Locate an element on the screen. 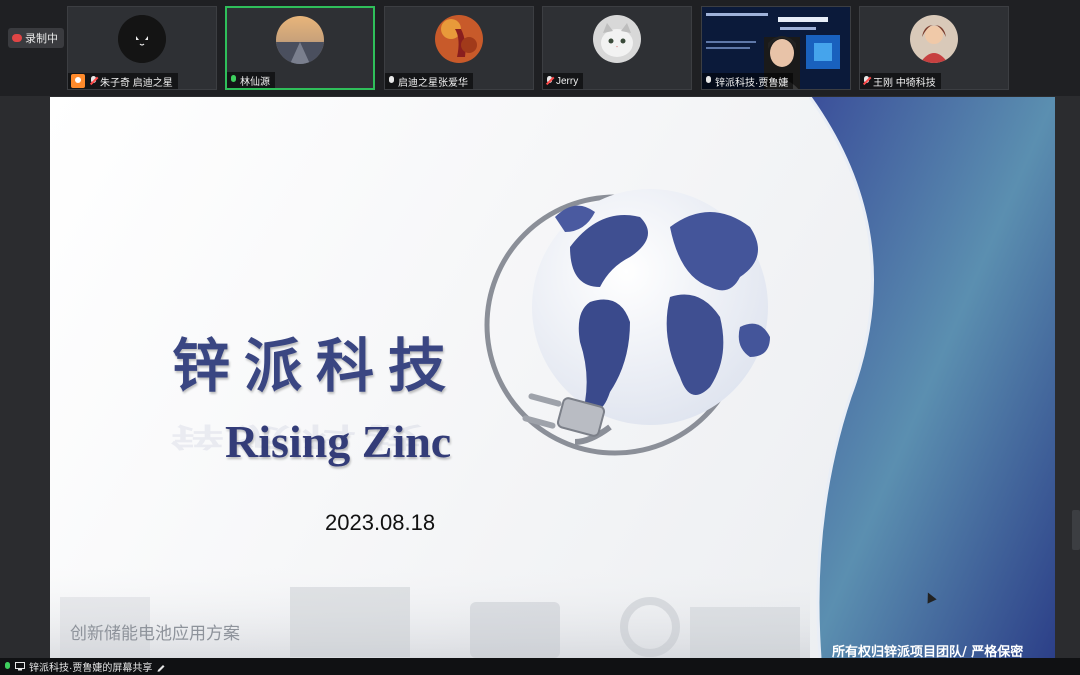  participant-namebar: 林仙源 is located at coordinates (251, 80).